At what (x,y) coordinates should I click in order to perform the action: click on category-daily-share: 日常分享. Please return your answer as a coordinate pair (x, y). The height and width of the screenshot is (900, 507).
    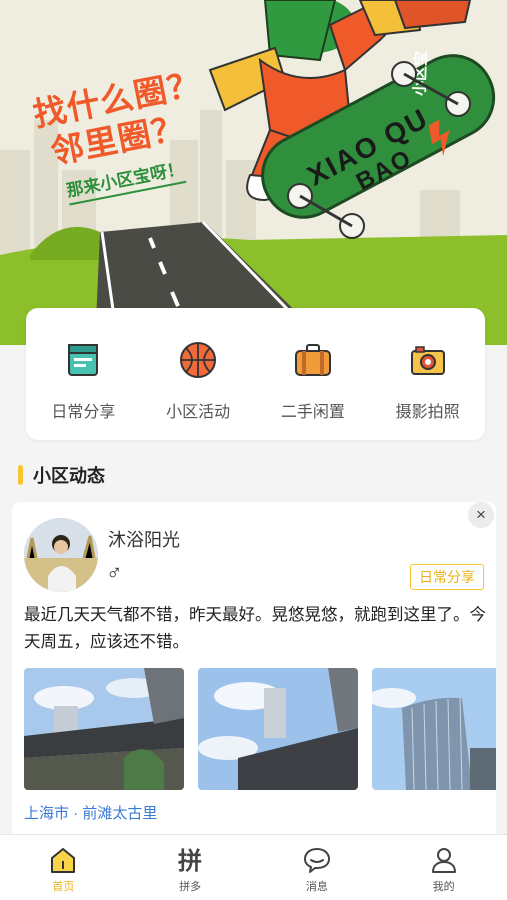
    Looking at the image, I should click on (83, 374).